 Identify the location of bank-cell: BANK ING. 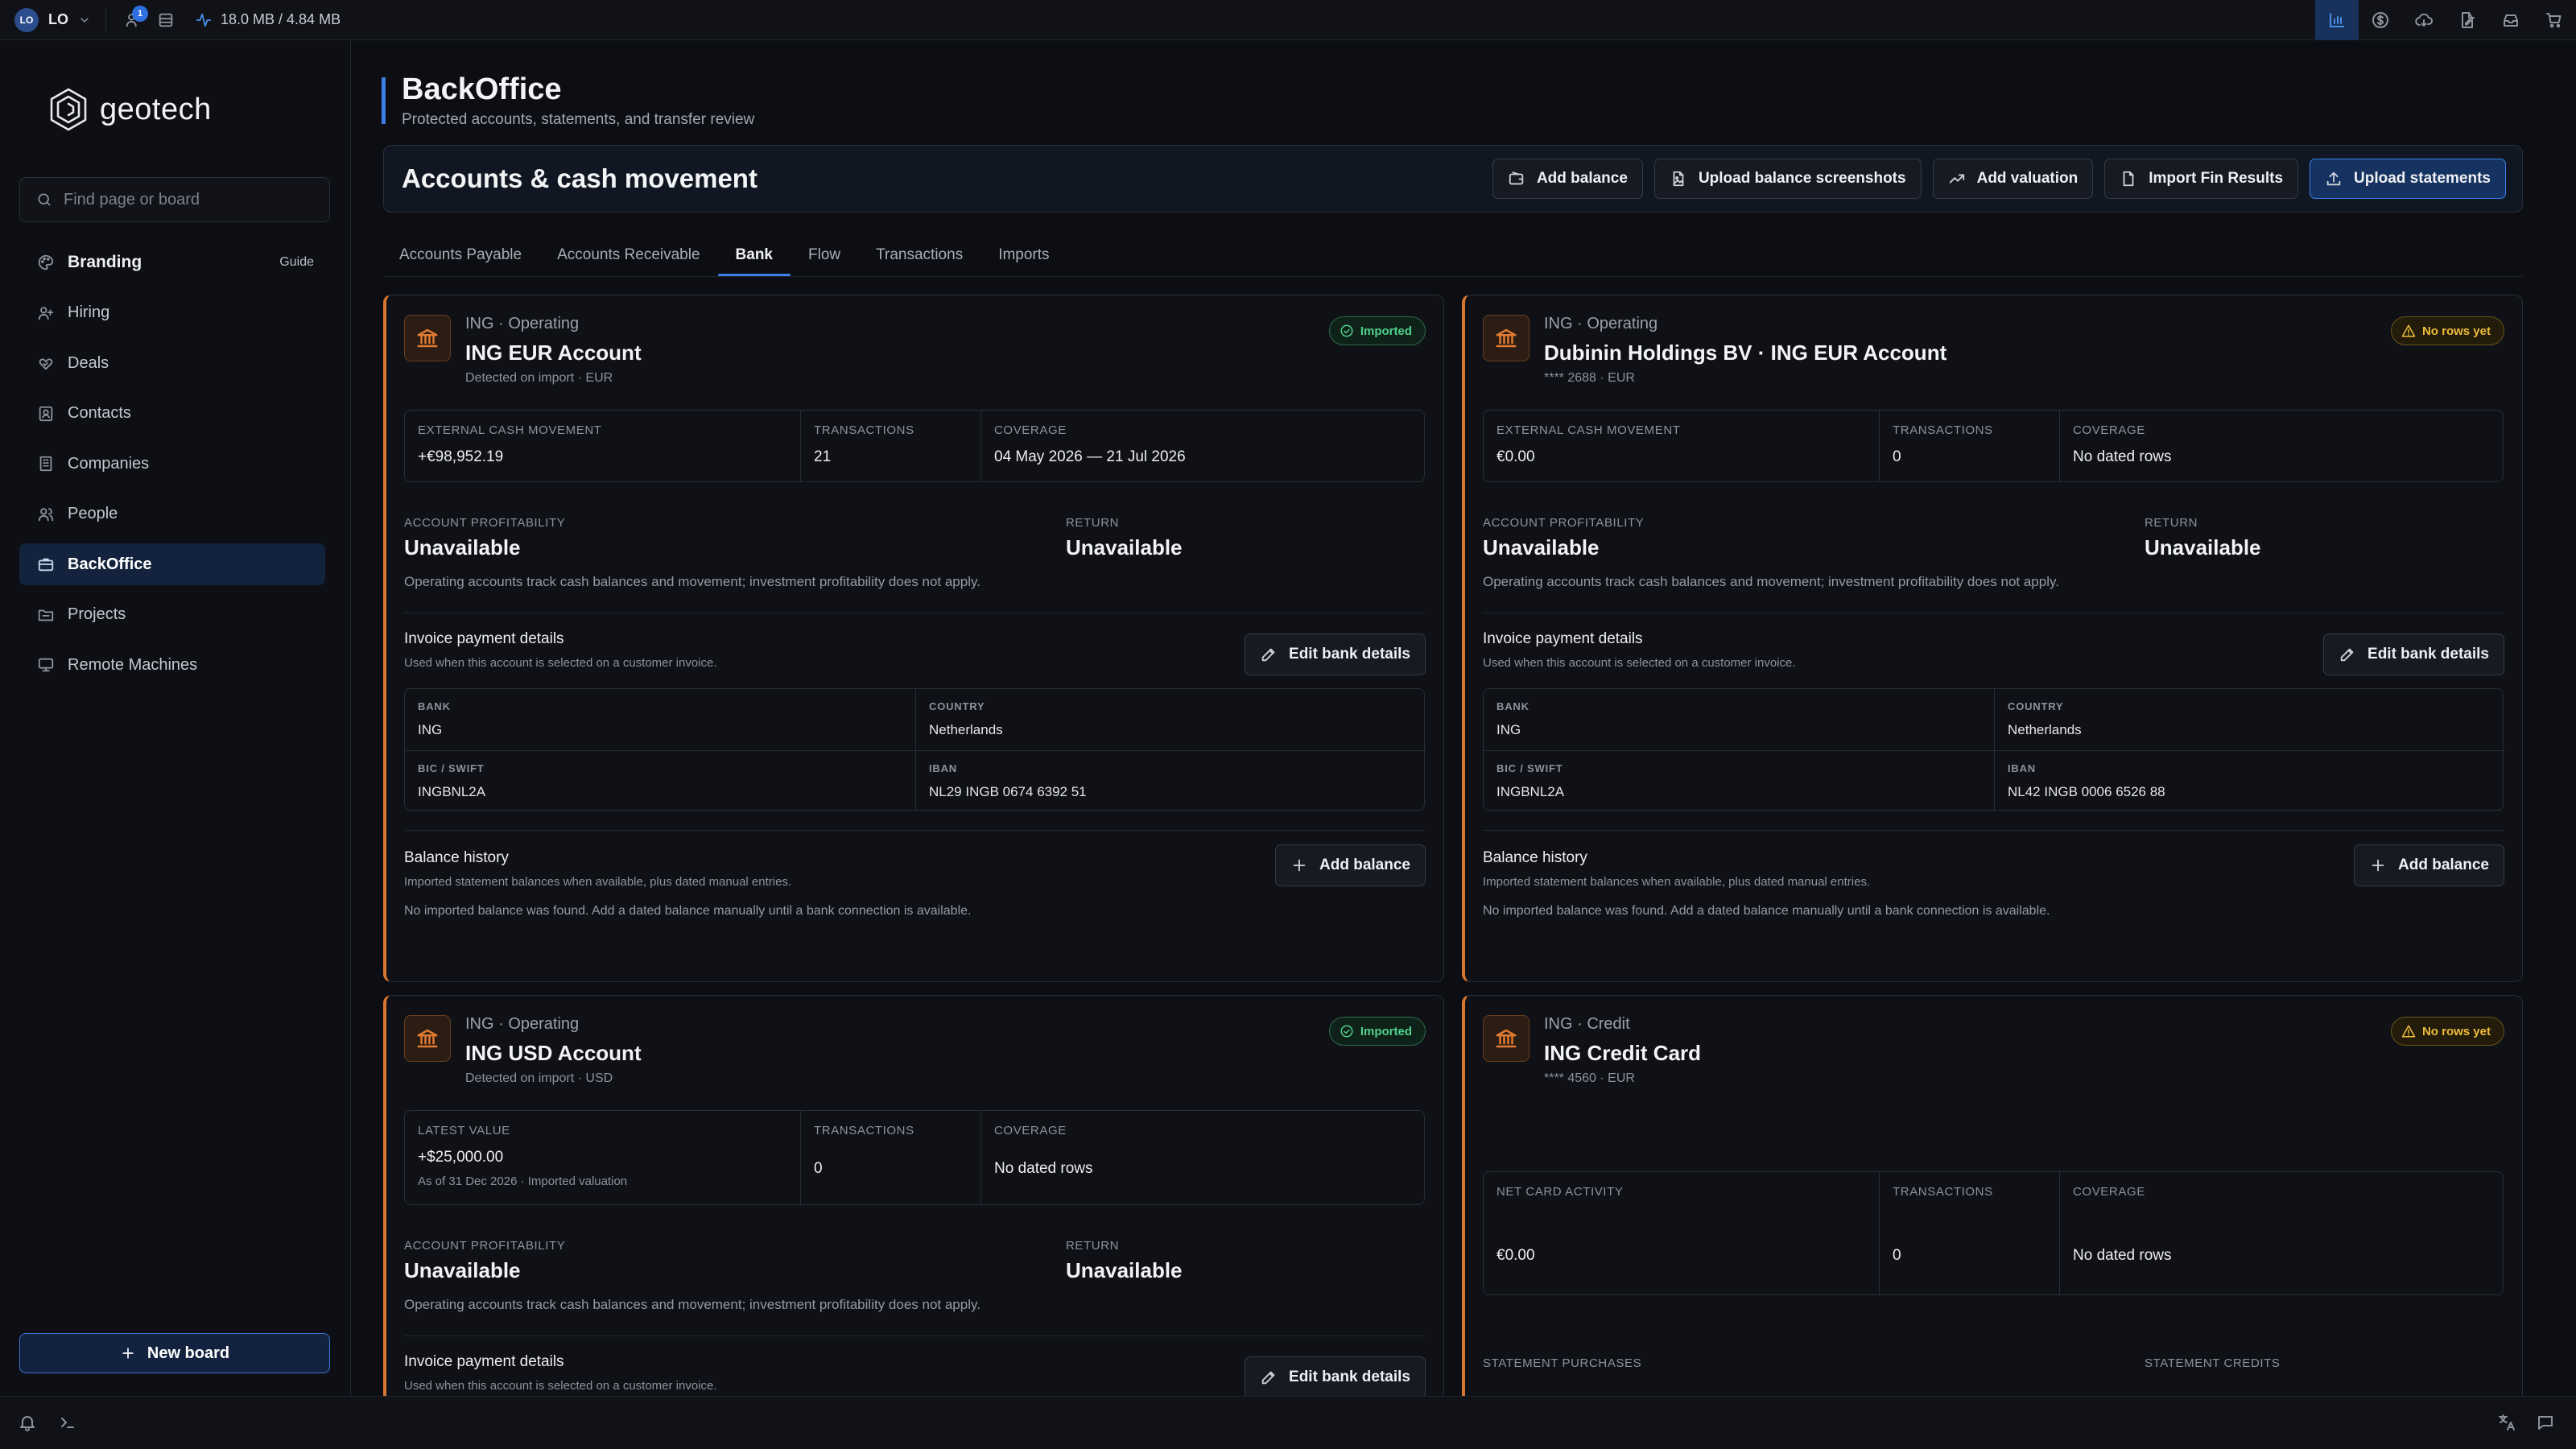
(1739, 719).